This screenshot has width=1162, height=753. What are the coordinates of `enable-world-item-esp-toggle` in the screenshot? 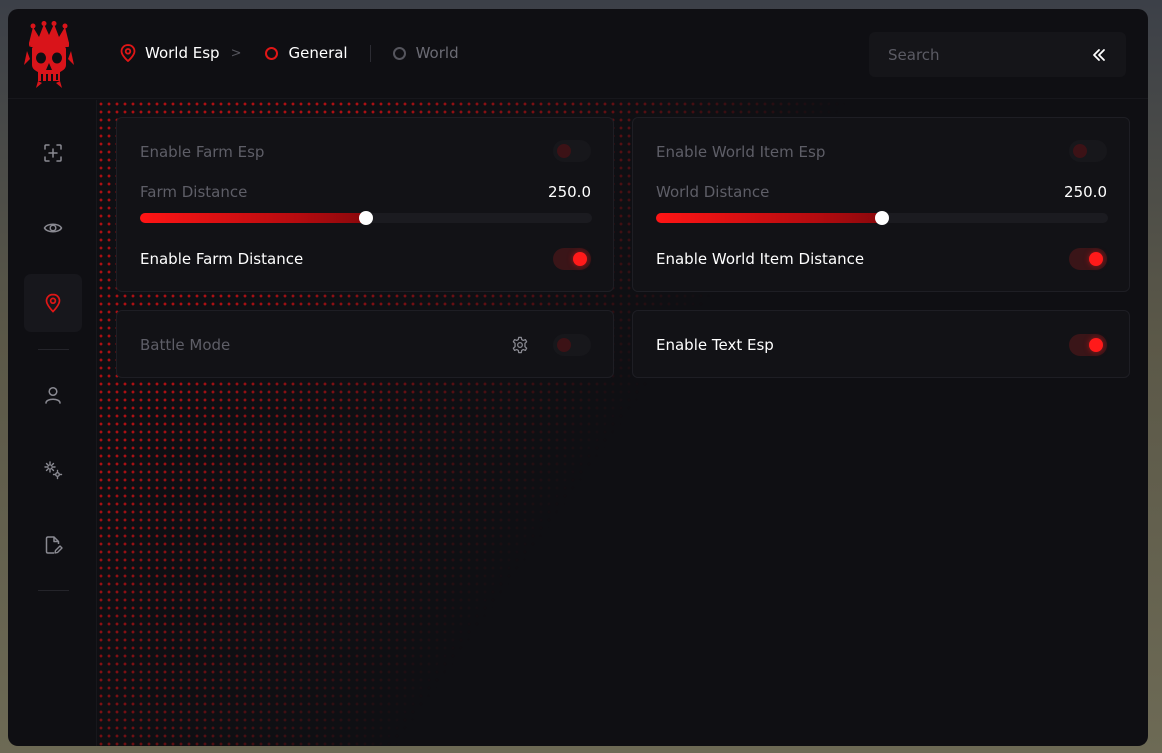 It's located at (1088, 151).